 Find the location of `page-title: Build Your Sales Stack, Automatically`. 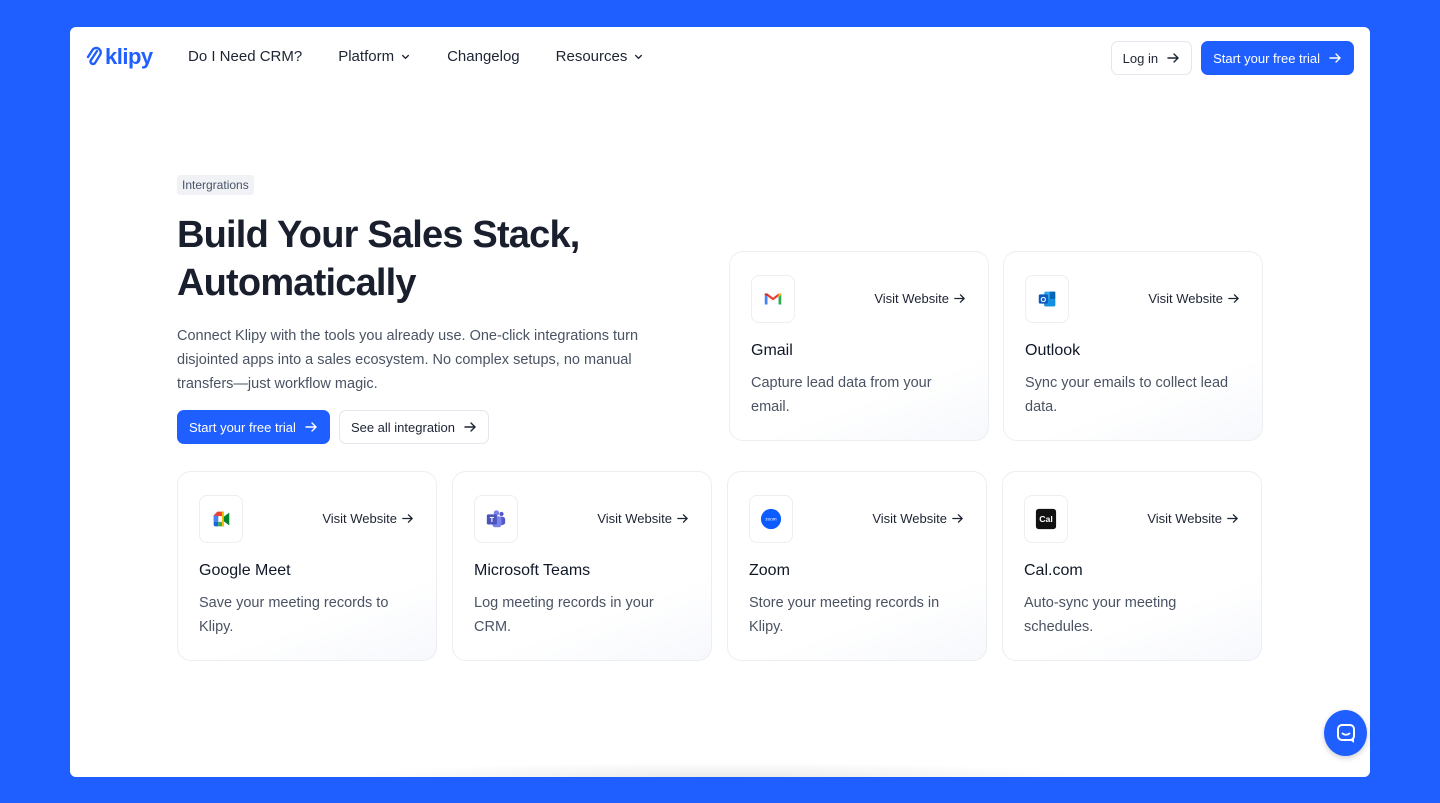

page-title: Build Your Sales Stack, Automatically is located at coordinates (427, 259).